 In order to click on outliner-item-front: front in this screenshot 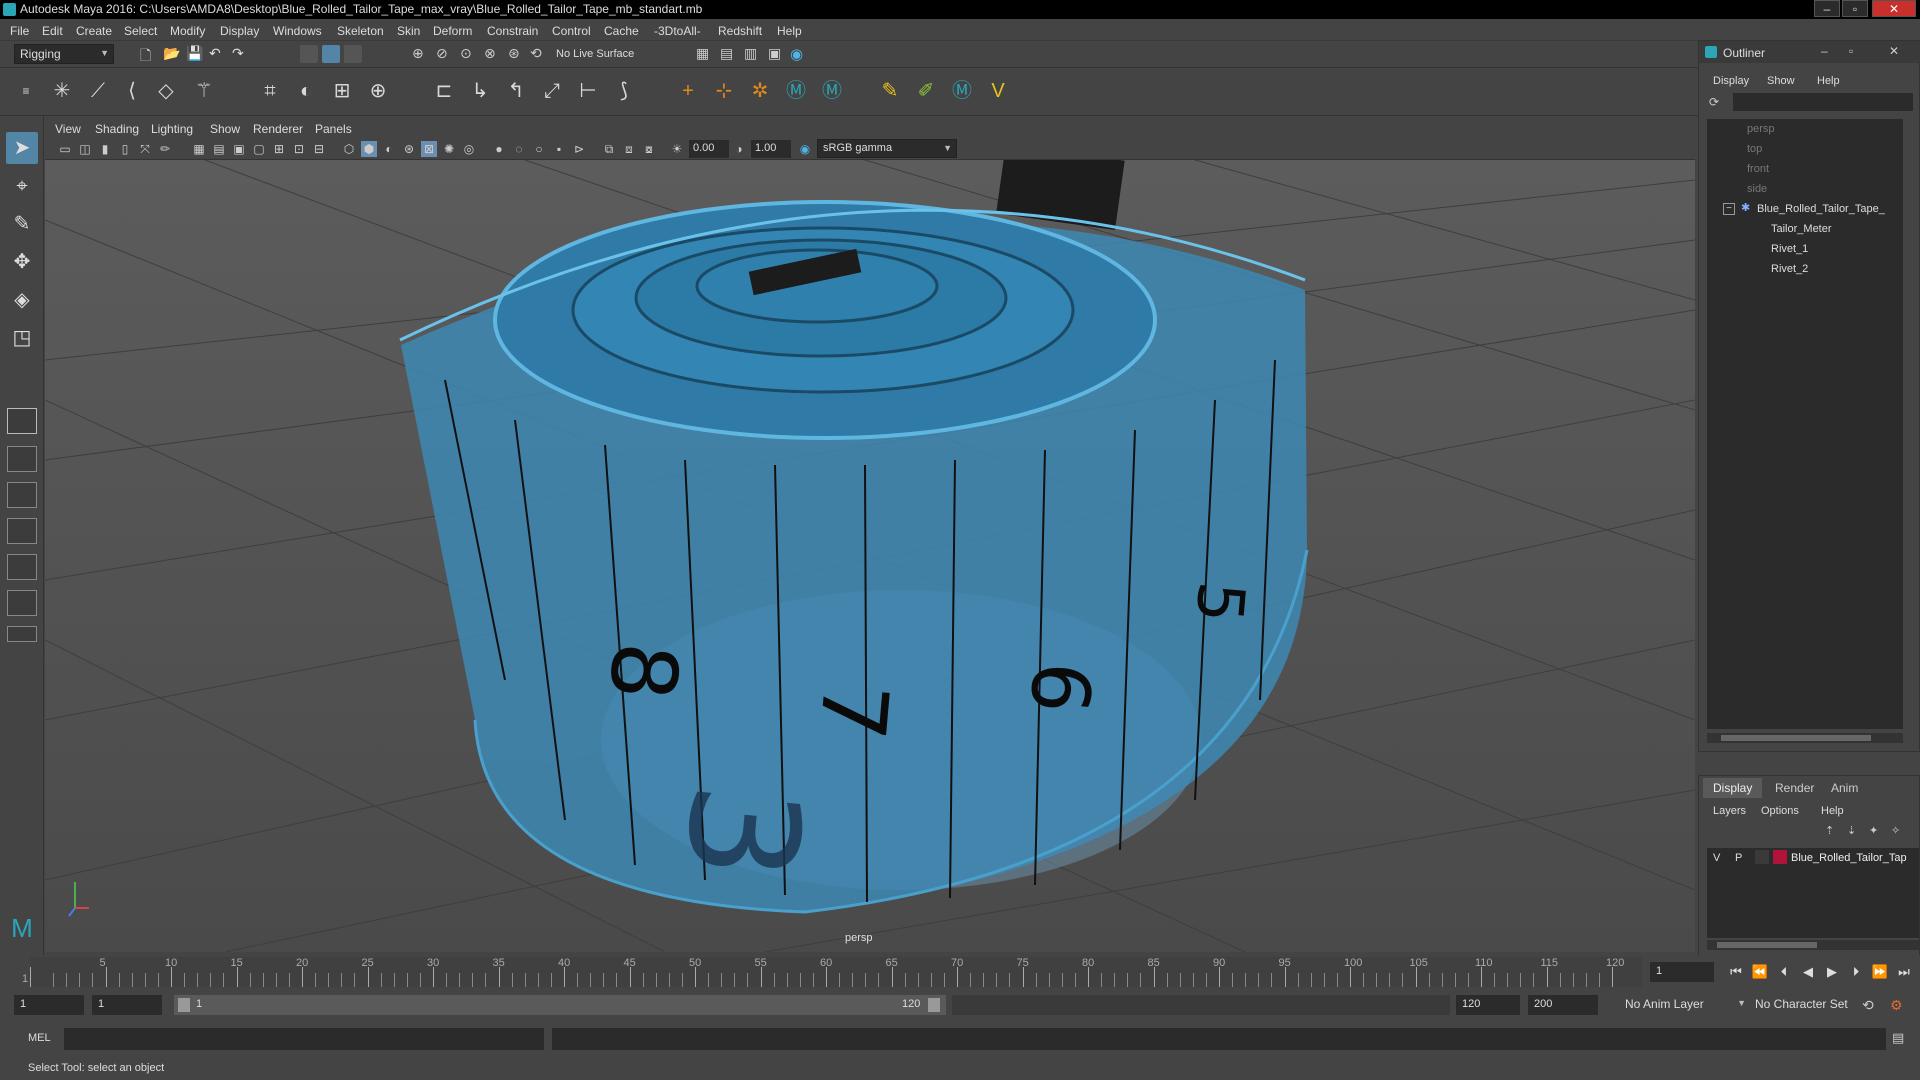, I will do `click(1758, 169)`.